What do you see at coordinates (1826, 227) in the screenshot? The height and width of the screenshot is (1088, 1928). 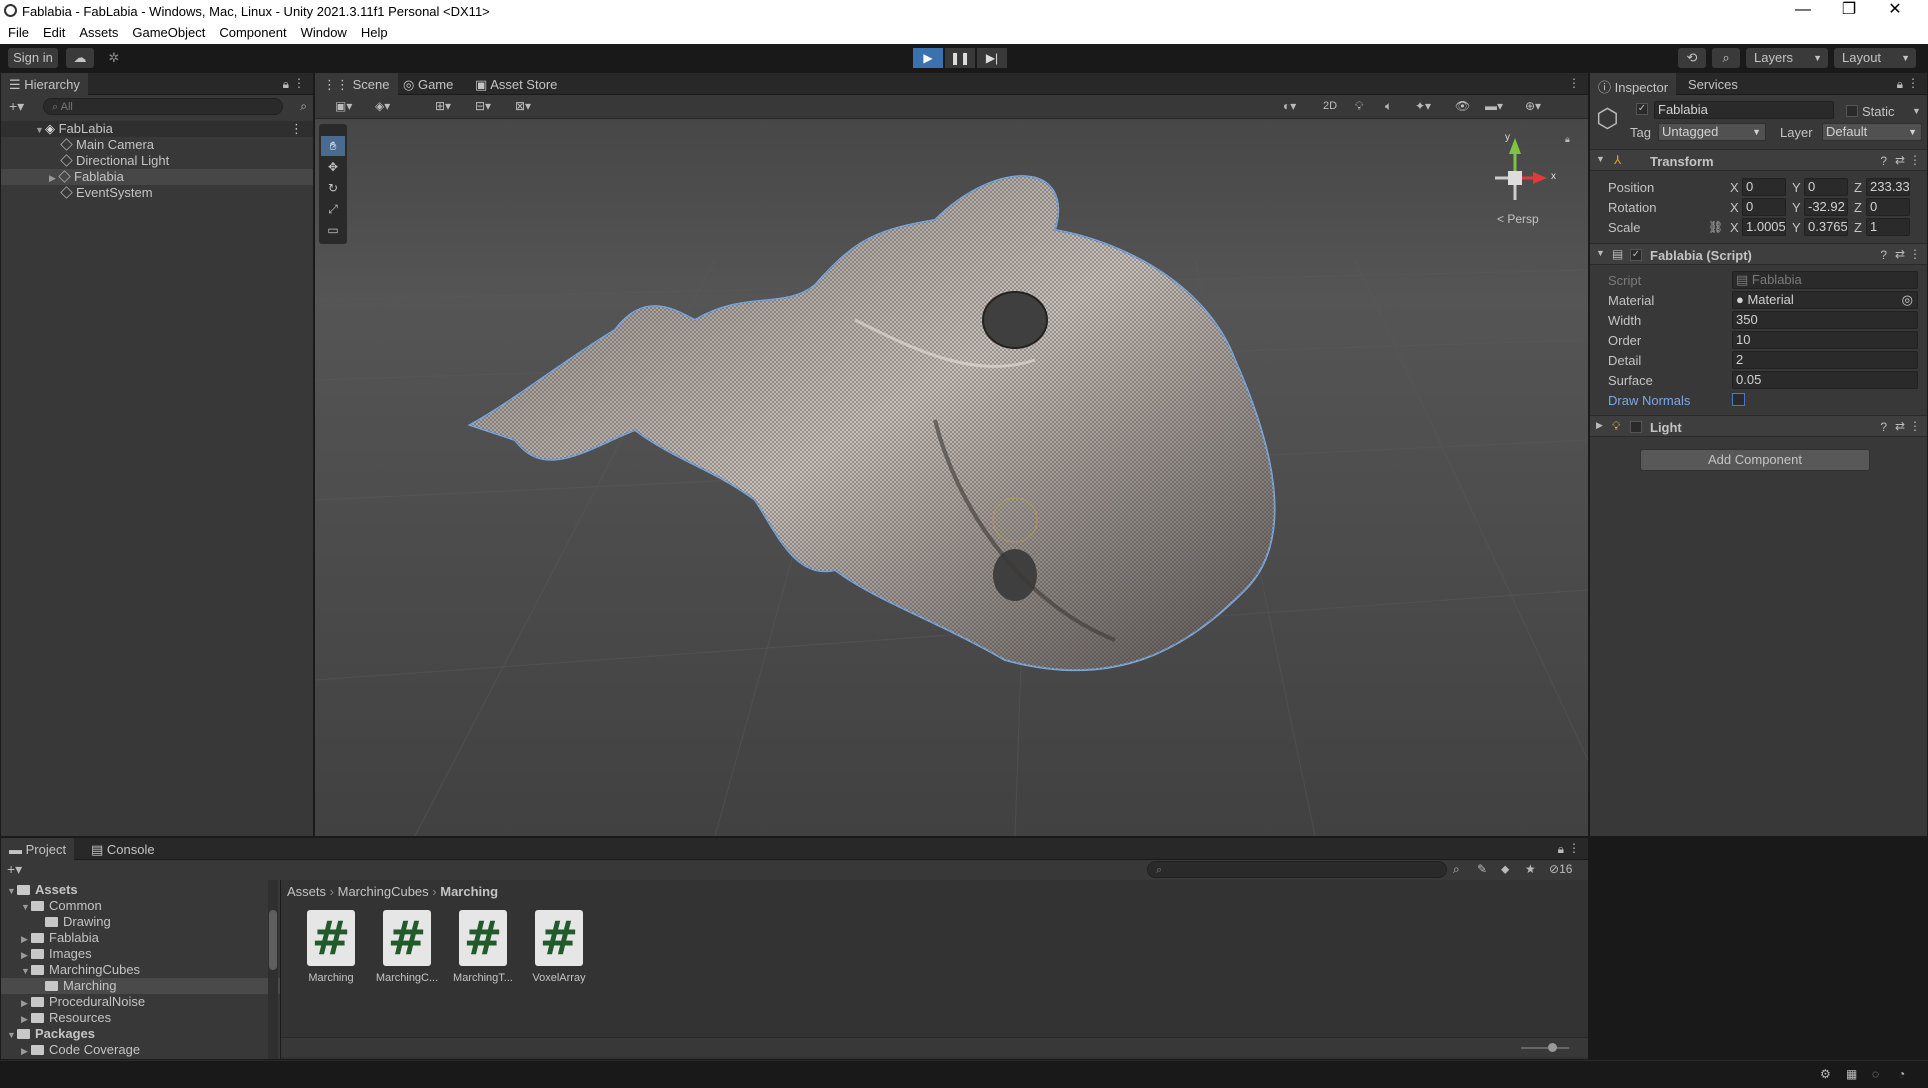 I see `scale-y-input: 0.3765` at bounding box center [1826, 227].